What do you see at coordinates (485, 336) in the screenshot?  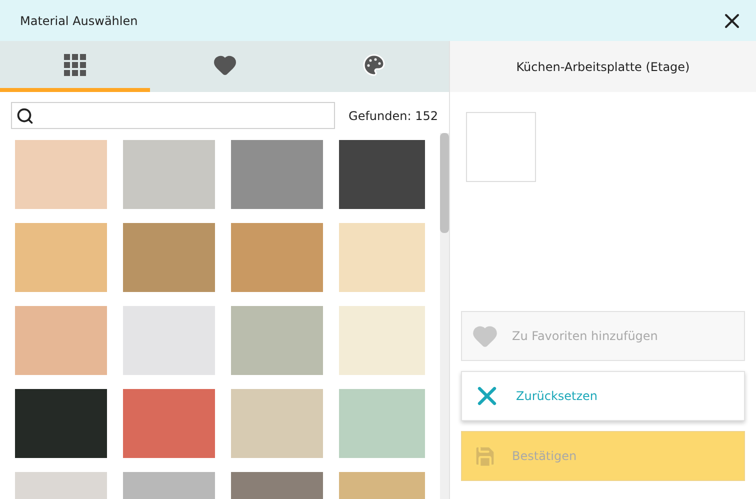 I see `heart-icon` at bounding box center [485, 336].